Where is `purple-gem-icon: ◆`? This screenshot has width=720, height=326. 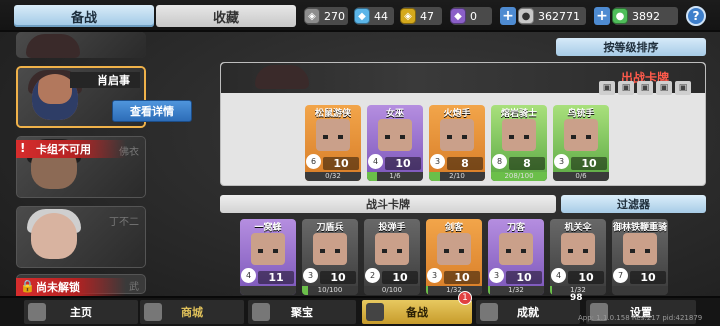 purple-gem-icon: ◆ is located at coordinates (458, 16).